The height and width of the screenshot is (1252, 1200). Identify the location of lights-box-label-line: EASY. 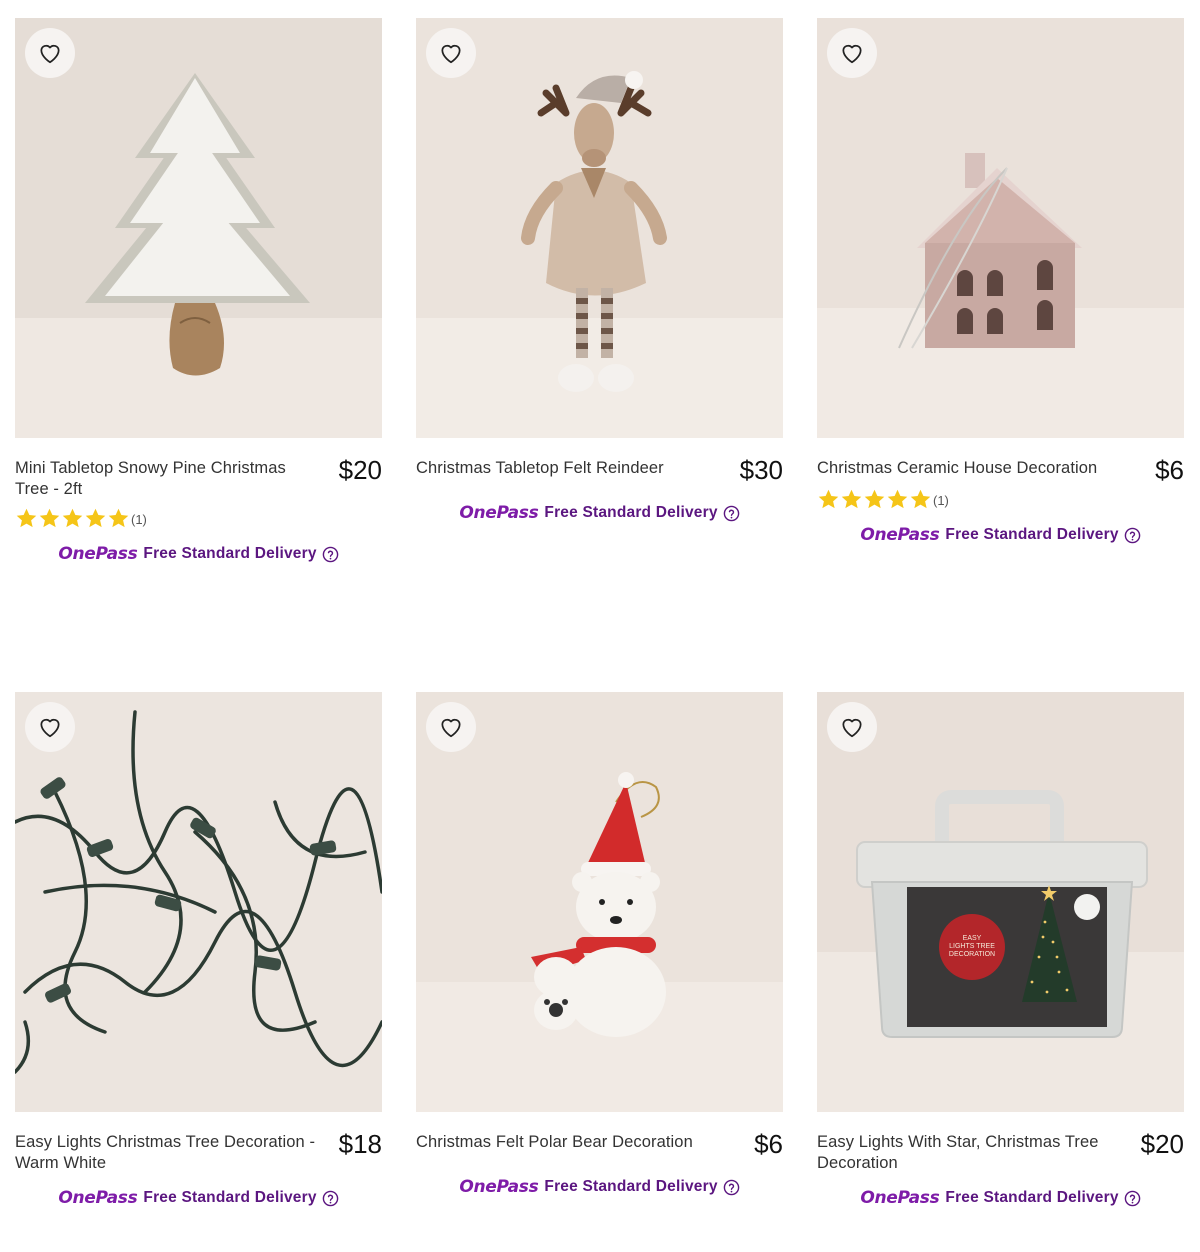
(972, 938).